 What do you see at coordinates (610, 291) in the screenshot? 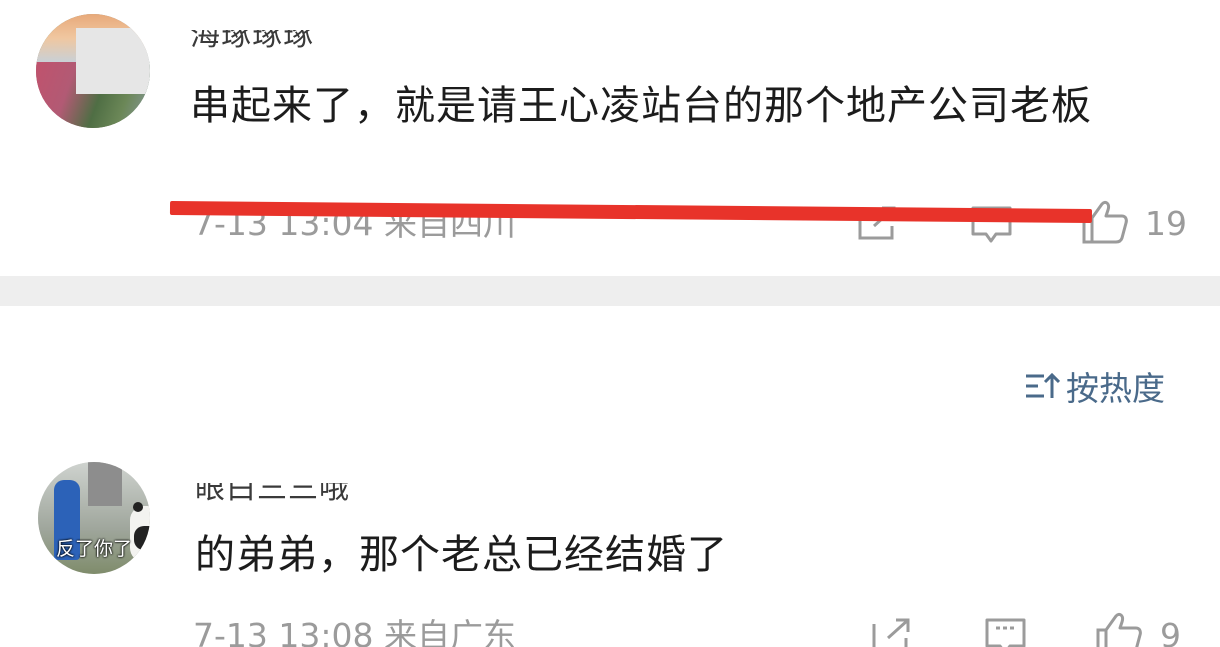
I see `section-divider` at bounding box center [610, 291].